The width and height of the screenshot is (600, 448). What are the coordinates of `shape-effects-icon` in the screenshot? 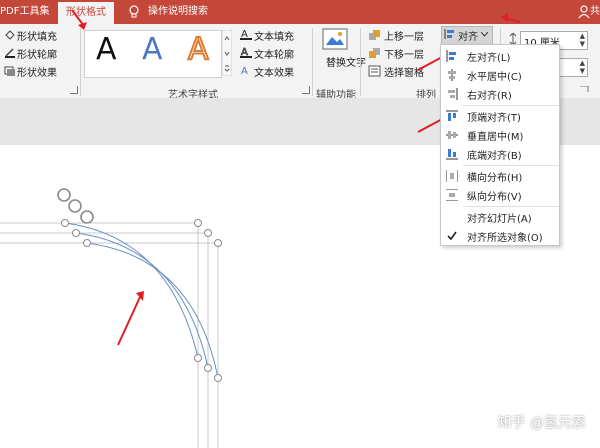 It's located at (9, 71).